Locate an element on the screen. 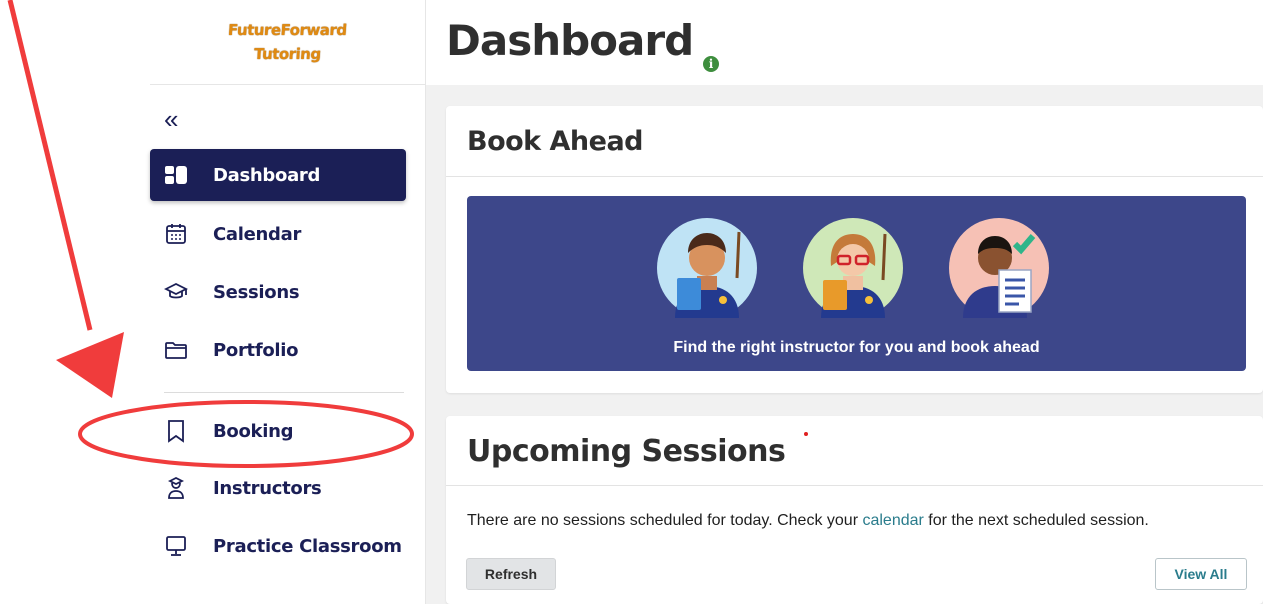 Image resolution: width=1263 pixels, height=604 pixels. sidebar-divider is located at coordinates (284, 392).